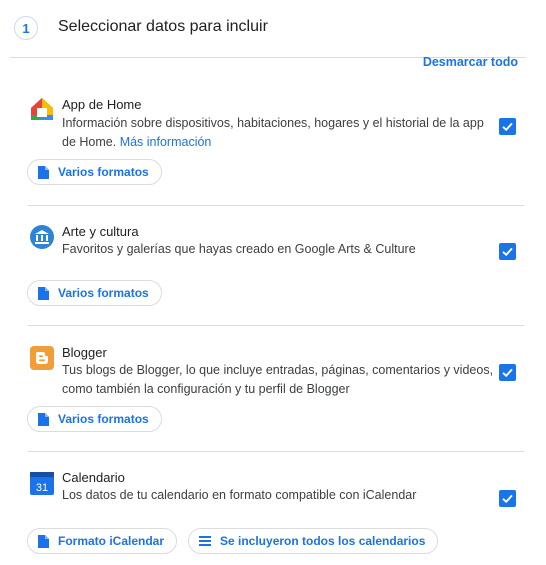 The image size is (546, 565). Describe the element at coordinates (42, 237) in the screenshot. I see `arts-and-culture-icon` at that location.